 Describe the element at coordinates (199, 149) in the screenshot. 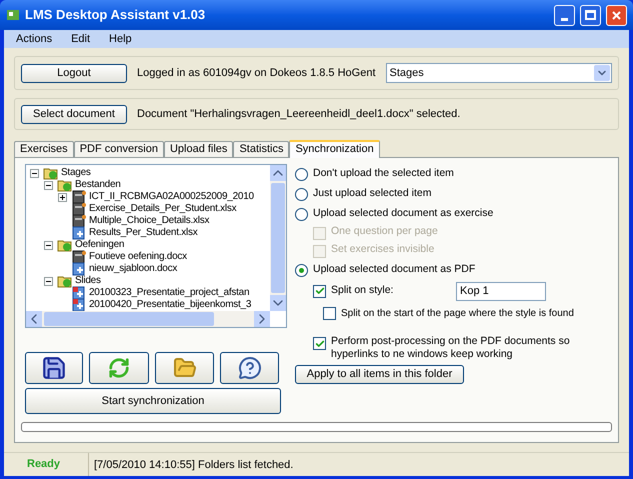

I see `tab: Upload files` at that location.